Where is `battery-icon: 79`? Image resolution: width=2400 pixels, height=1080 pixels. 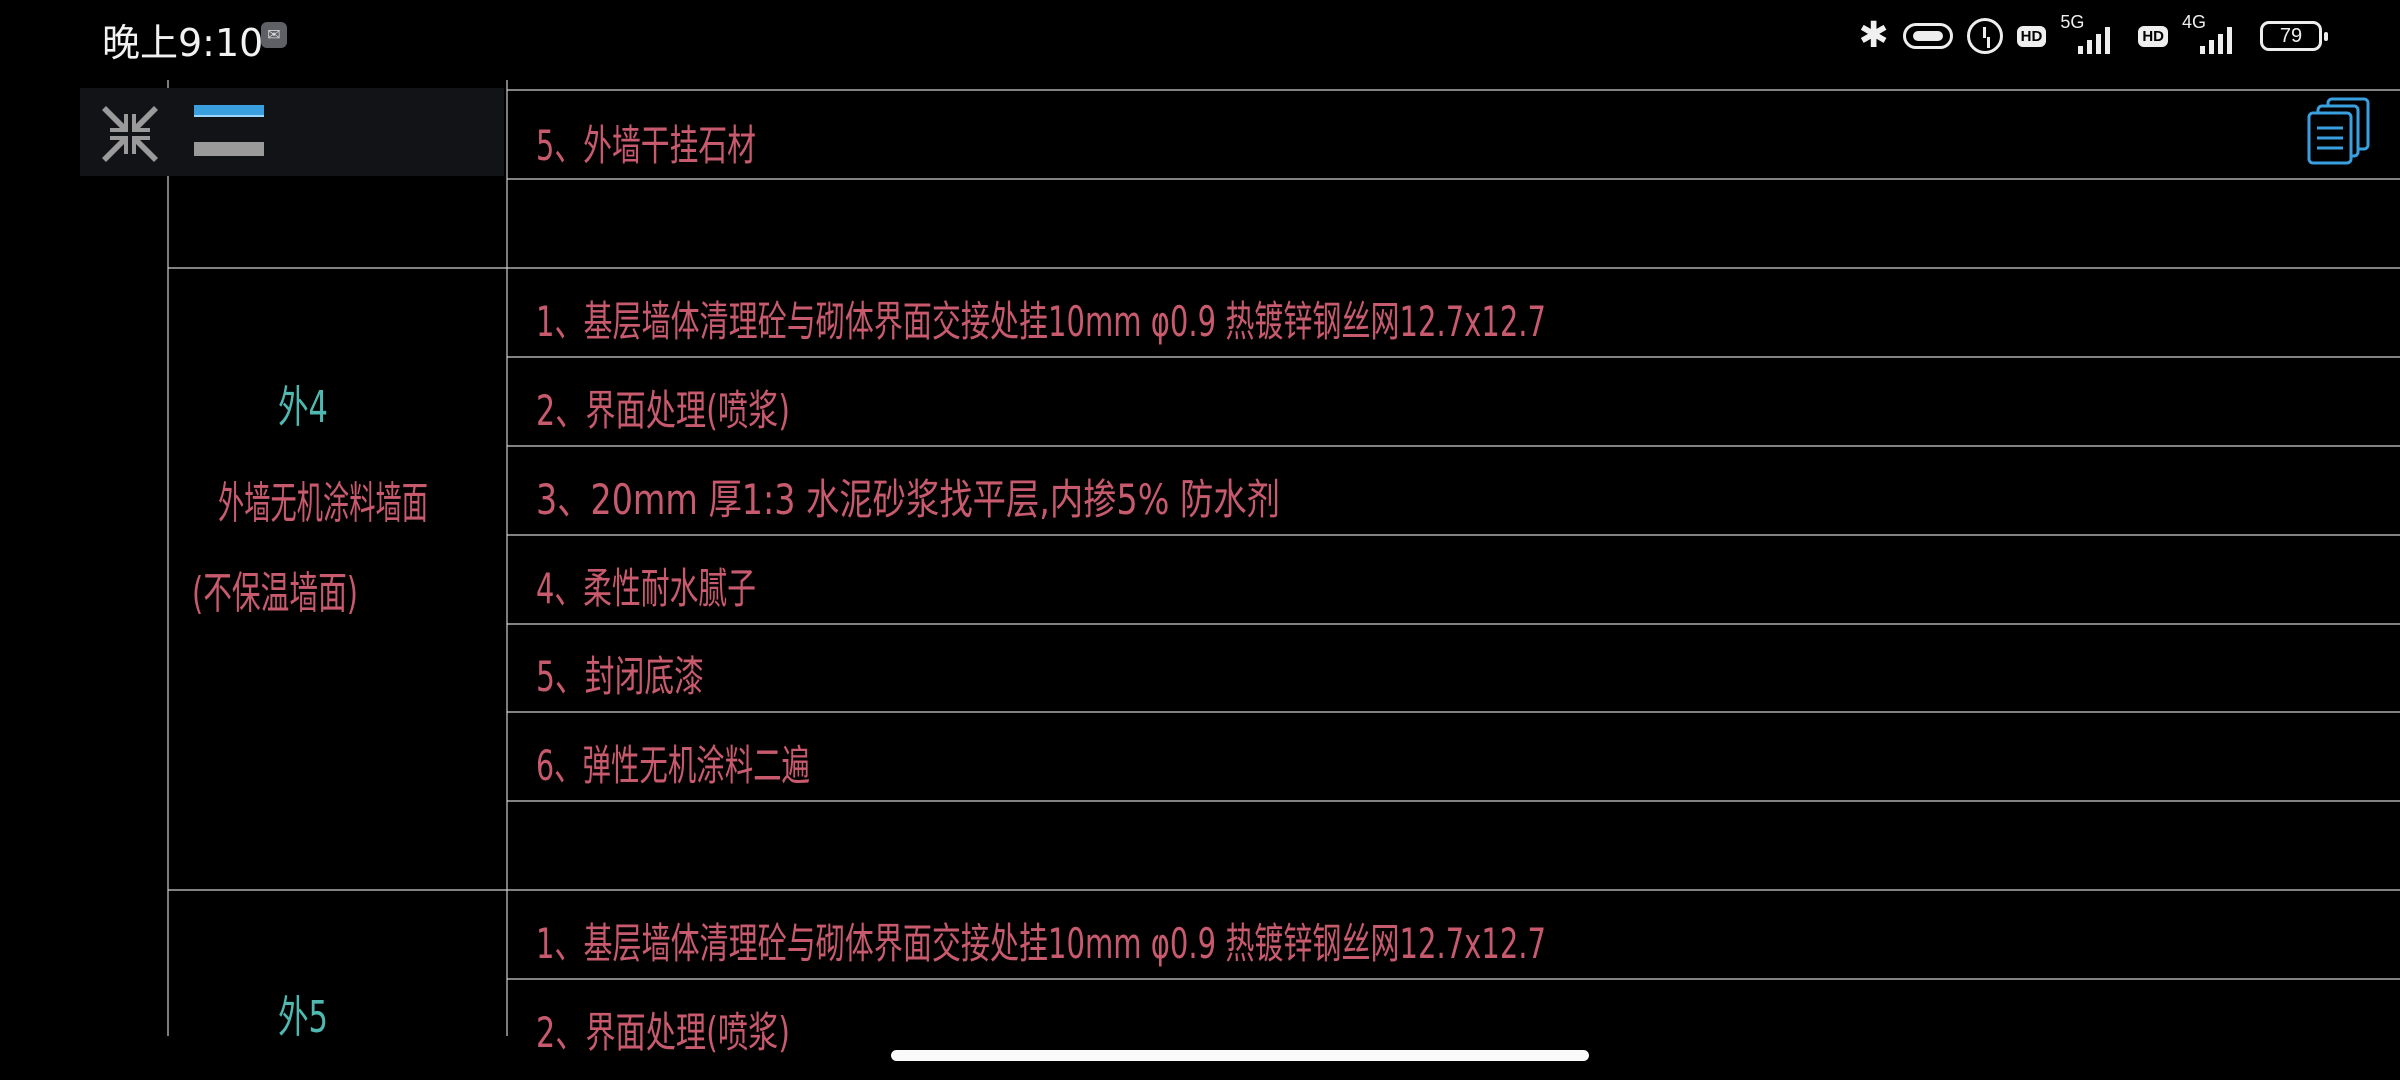 battery-icon: 79 is located at coordinates (2294, 36).